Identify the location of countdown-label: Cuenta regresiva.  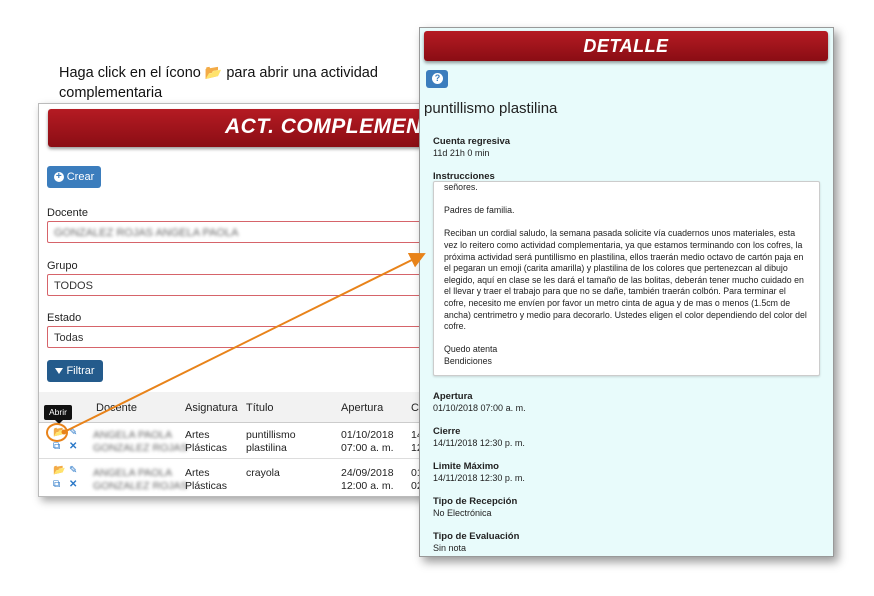
(472, 141).